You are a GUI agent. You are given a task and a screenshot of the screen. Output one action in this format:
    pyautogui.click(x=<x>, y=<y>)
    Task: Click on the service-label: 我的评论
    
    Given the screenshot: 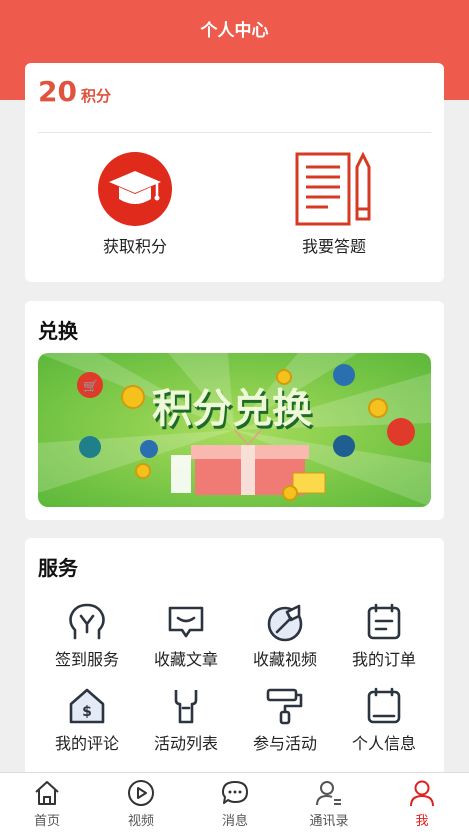 What is the action you would take?
    pyautogui.click(x=86, y=743)
    